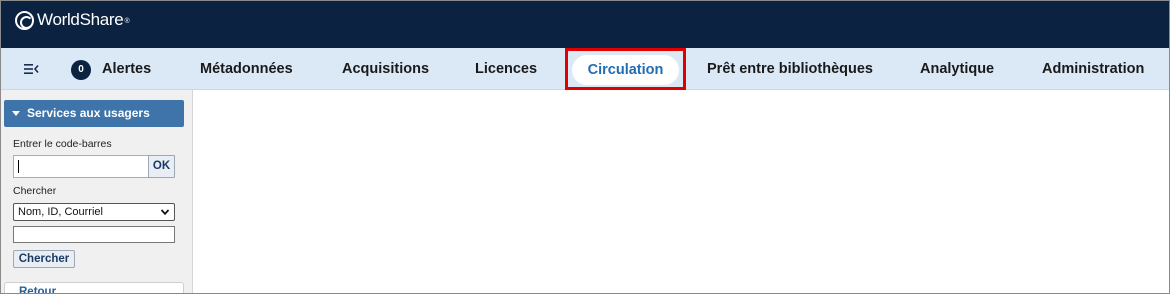 The image size is (1170, 294). What do you see at coordinates (126, 69) in the screenshot?
I see `tab-alertes: Alertes` at bounding box center [126, 69].